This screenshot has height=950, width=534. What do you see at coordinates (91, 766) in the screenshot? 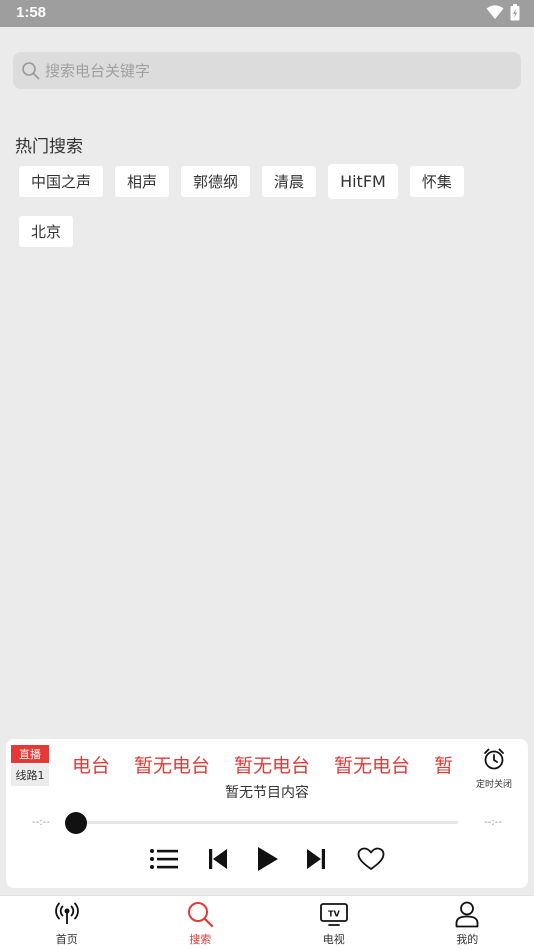
I see `marquee-text: 电台` at bounding box center [91, 766].